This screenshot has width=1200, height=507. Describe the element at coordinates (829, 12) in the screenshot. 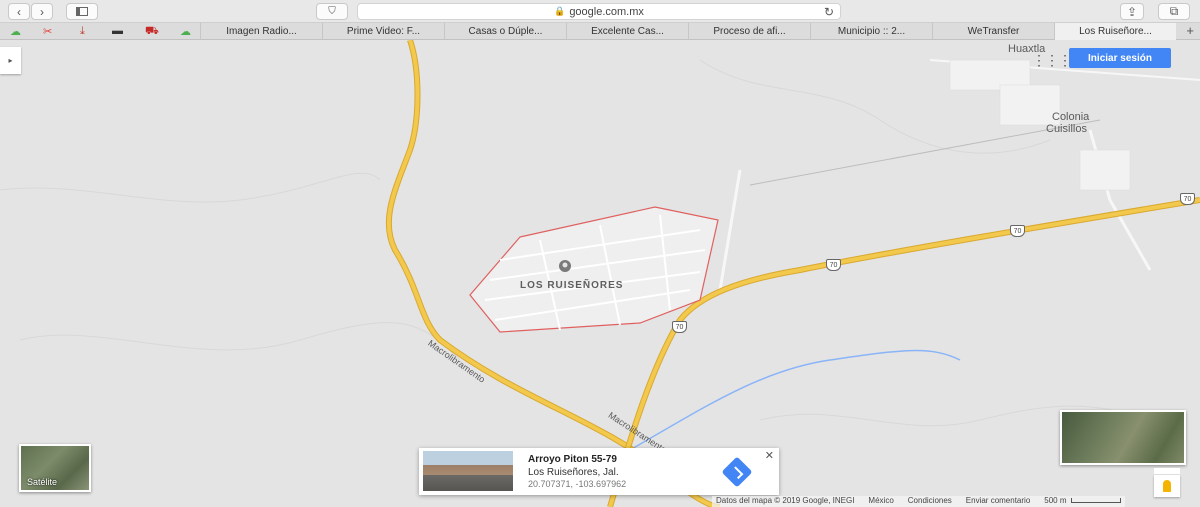

I see `reload-icon: ↻` at that location.